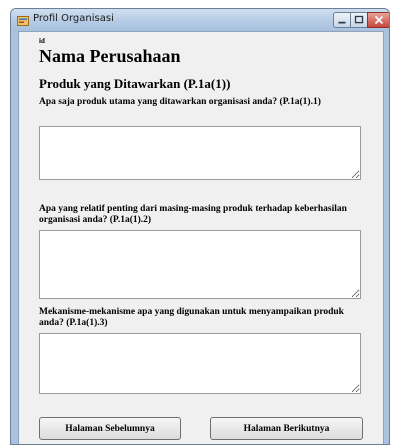  I want to click on id-label: id, so click(42, 41).